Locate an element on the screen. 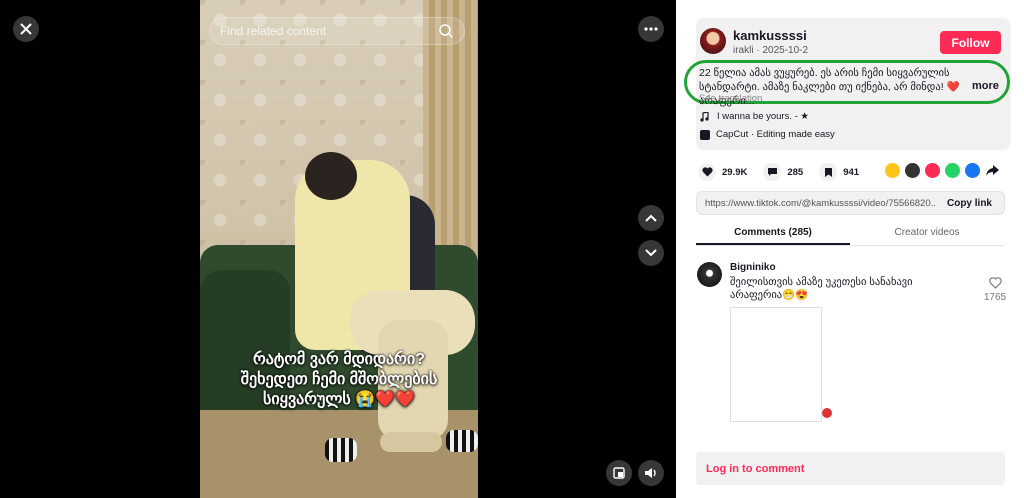  comment-like: 1765 is located at coordinates (995, 290).